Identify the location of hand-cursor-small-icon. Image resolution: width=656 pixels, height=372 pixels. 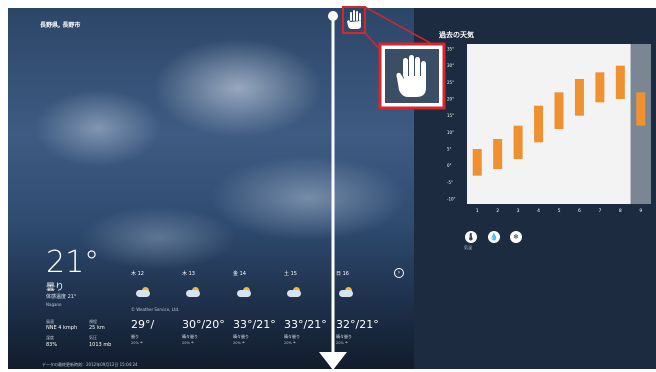
(354, 19).